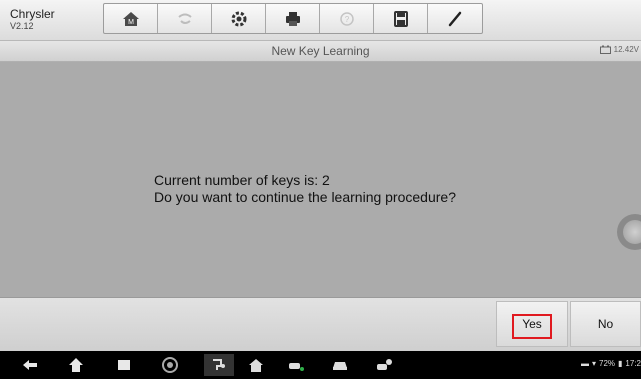  I want to click on app-info: Chrysler V2.12, so click(32, 19).